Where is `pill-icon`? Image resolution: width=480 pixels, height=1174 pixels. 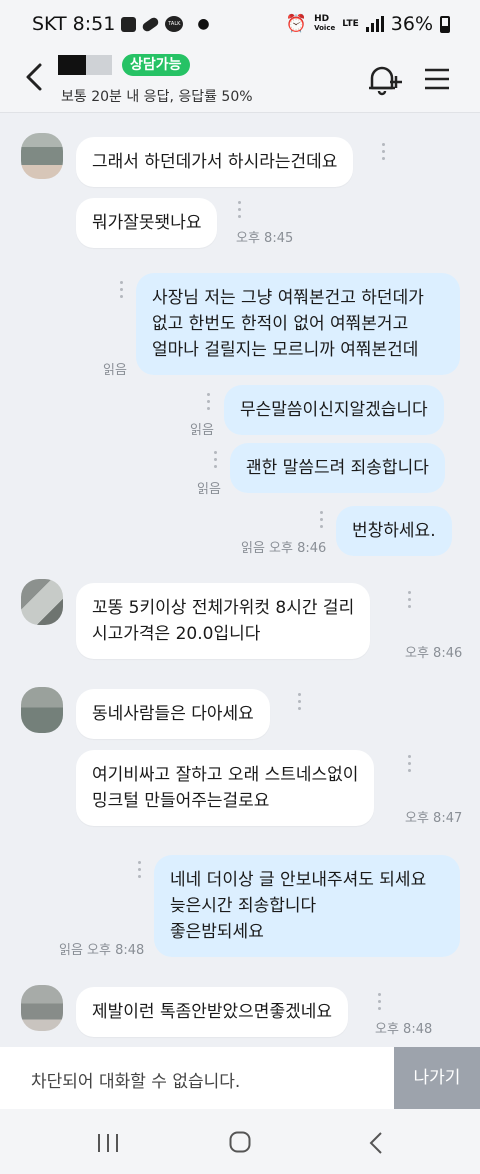 pill-icon is located at coordinates (151, 24).